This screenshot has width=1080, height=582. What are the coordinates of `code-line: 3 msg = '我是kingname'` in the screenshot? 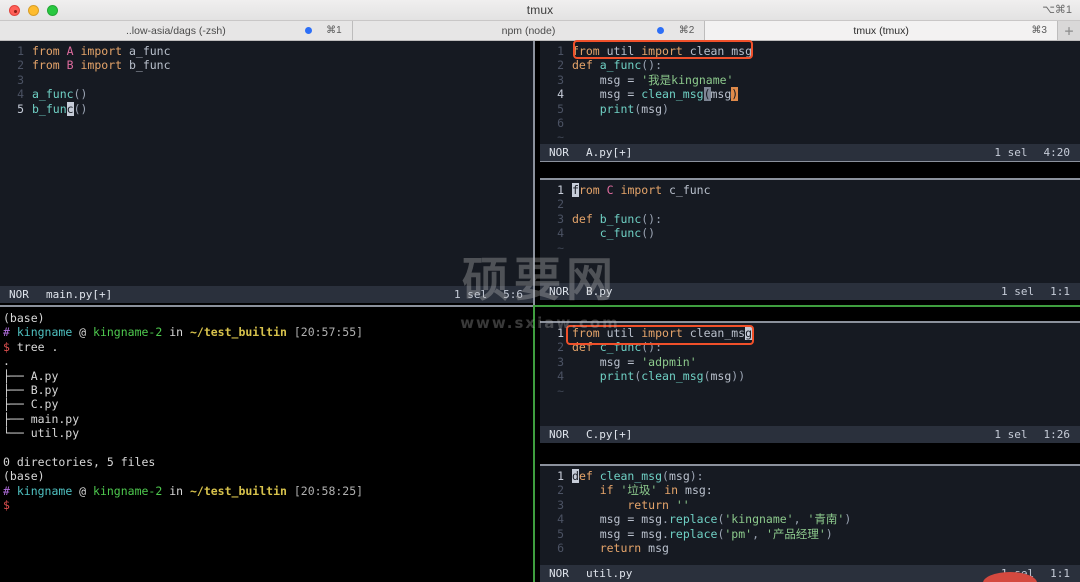 It's located at (810, 80).